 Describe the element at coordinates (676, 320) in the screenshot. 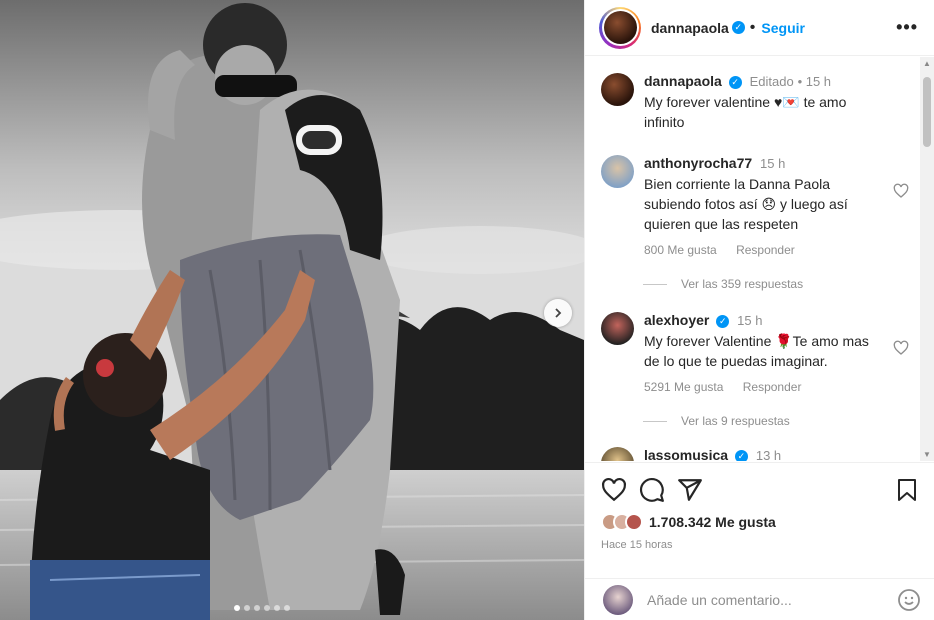

I see `comment-username: alexhoyer` at that location.